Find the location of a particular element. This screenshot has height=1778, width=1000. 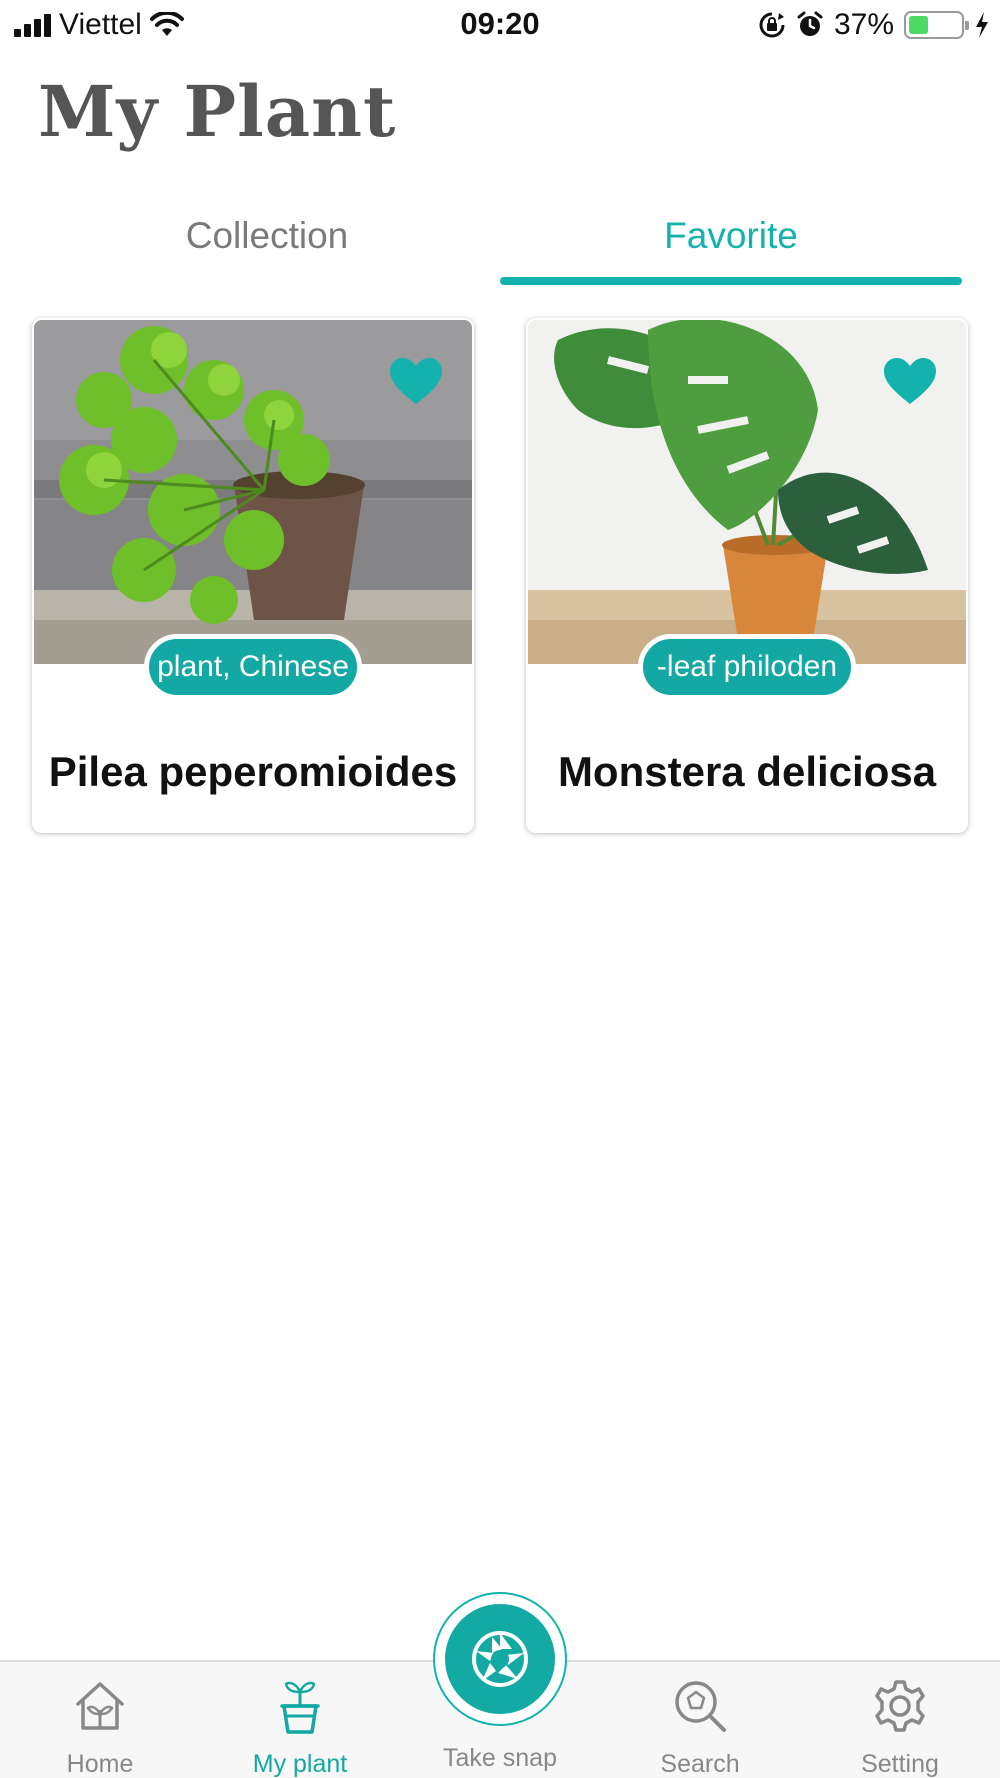

common-name-text: plant, Chinese is located at coordinates (253, 666).